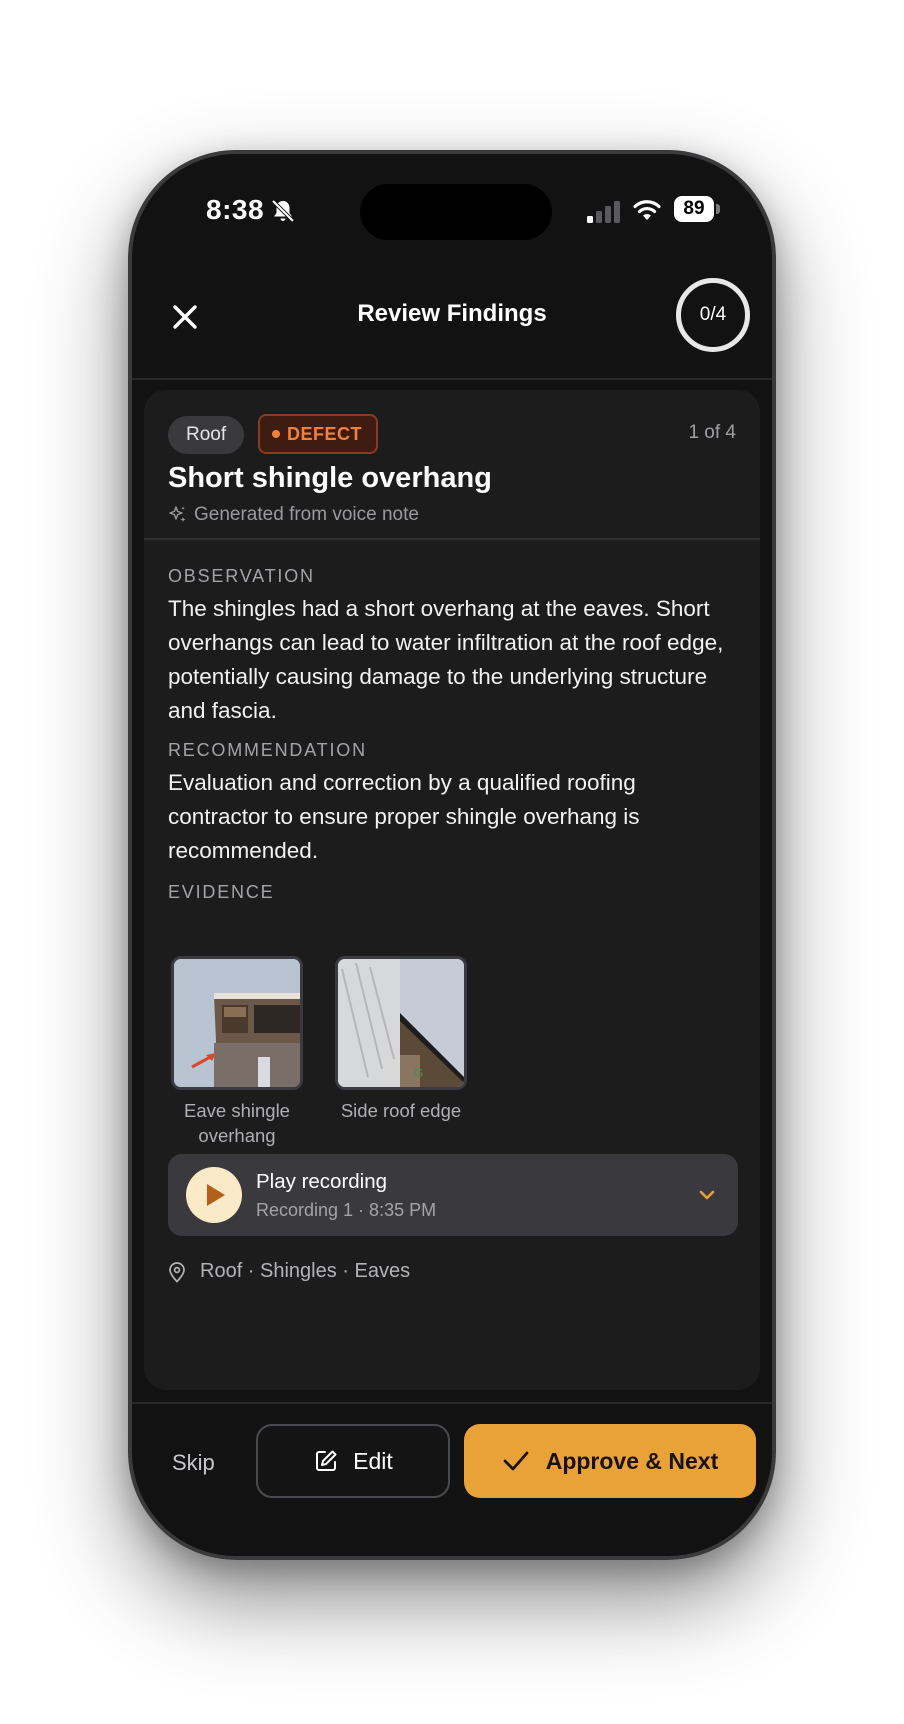 The height and width of the screenshot is (1724, 904). I want to click on observation-label: OBSERVATION, so click(241, 576).